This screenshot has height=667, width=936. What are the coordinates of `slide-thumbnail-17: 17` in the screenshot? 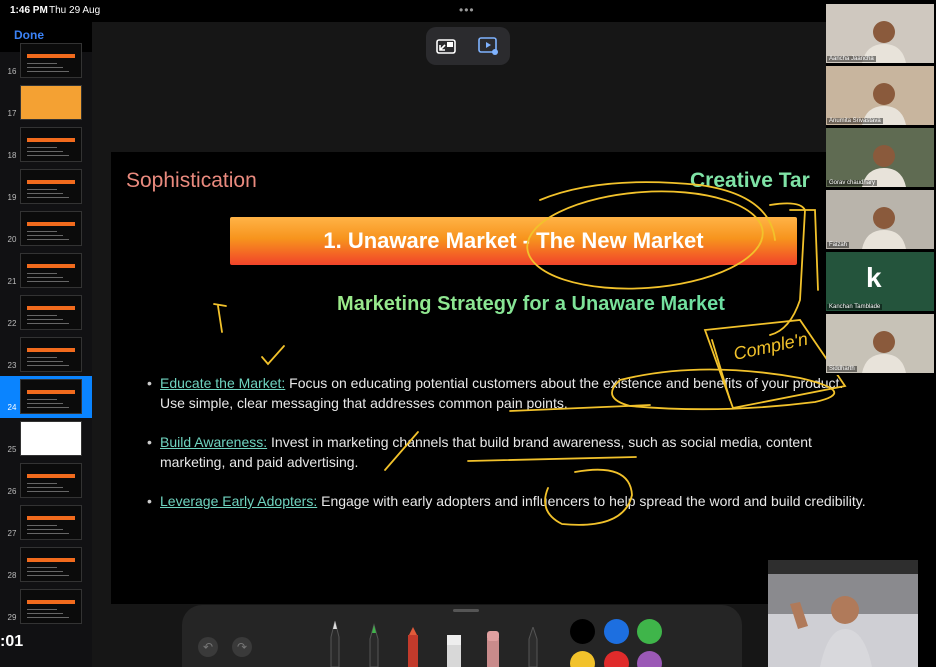 It's located at (46, 103).